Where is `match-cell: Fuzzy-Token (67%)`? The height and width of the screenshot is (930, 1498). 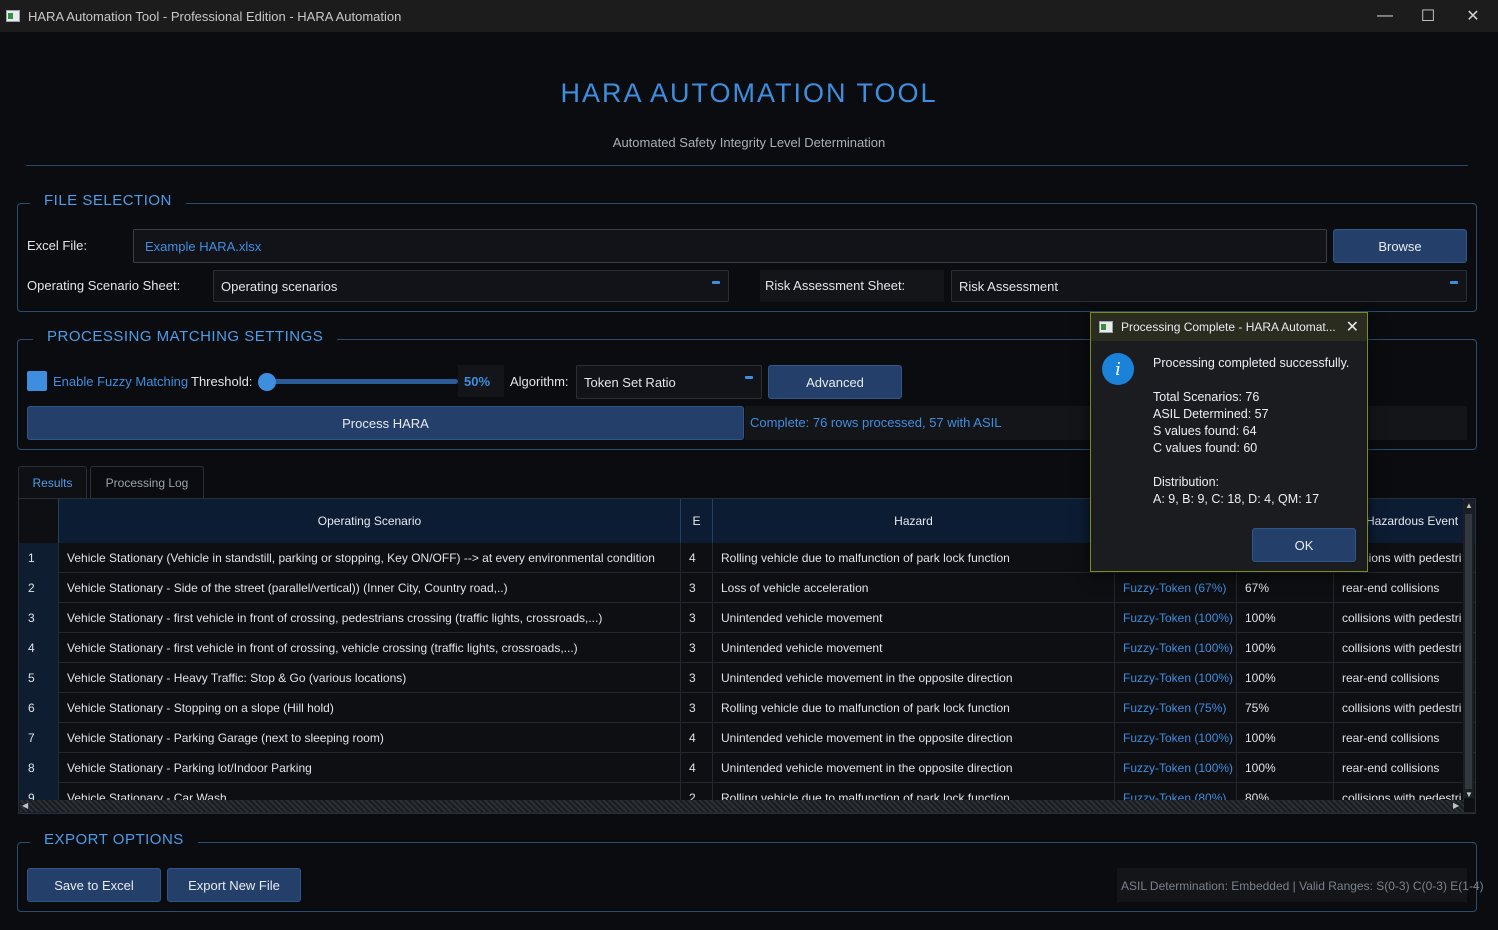
match-cell: Fuzzy-Token (67%) is located at coordinates (1176, 588).